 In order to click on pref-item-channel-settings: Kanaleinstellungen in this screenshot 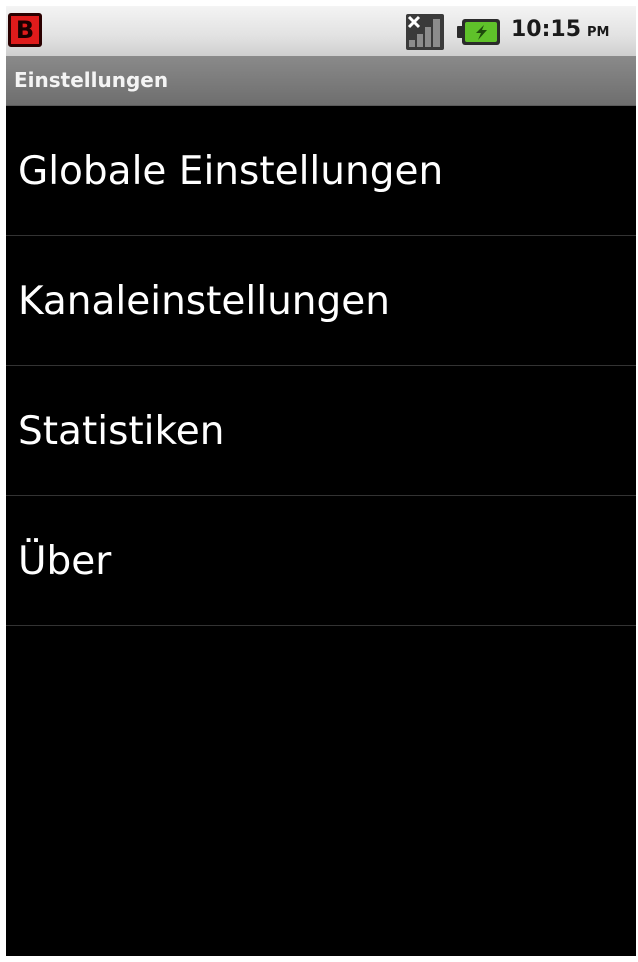, I will do `click(321, 301)`.